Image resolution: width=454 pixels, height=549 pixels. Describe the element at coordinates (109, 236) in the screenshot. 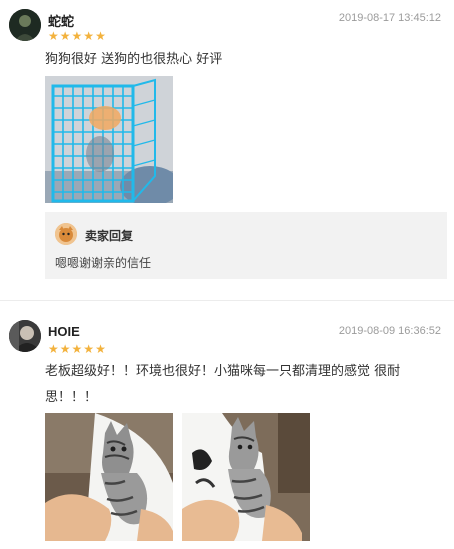

I see `reply-title: 卖家回复` at that location.